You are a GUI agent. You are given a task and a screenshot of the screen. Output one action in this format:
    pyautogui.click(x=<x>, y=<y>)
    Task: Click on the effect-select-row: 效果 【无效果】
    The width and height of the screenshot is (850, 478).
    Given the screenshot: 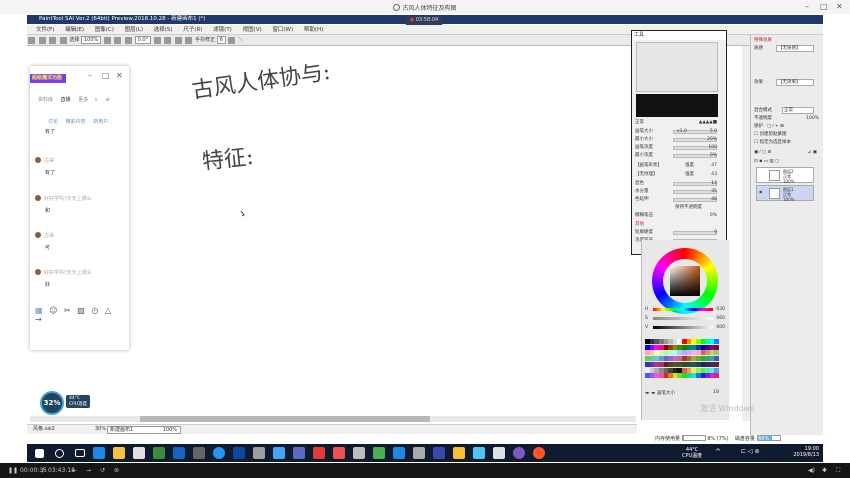 What is the action you would take?
    pyautogui.click(x=787, y=83)
    